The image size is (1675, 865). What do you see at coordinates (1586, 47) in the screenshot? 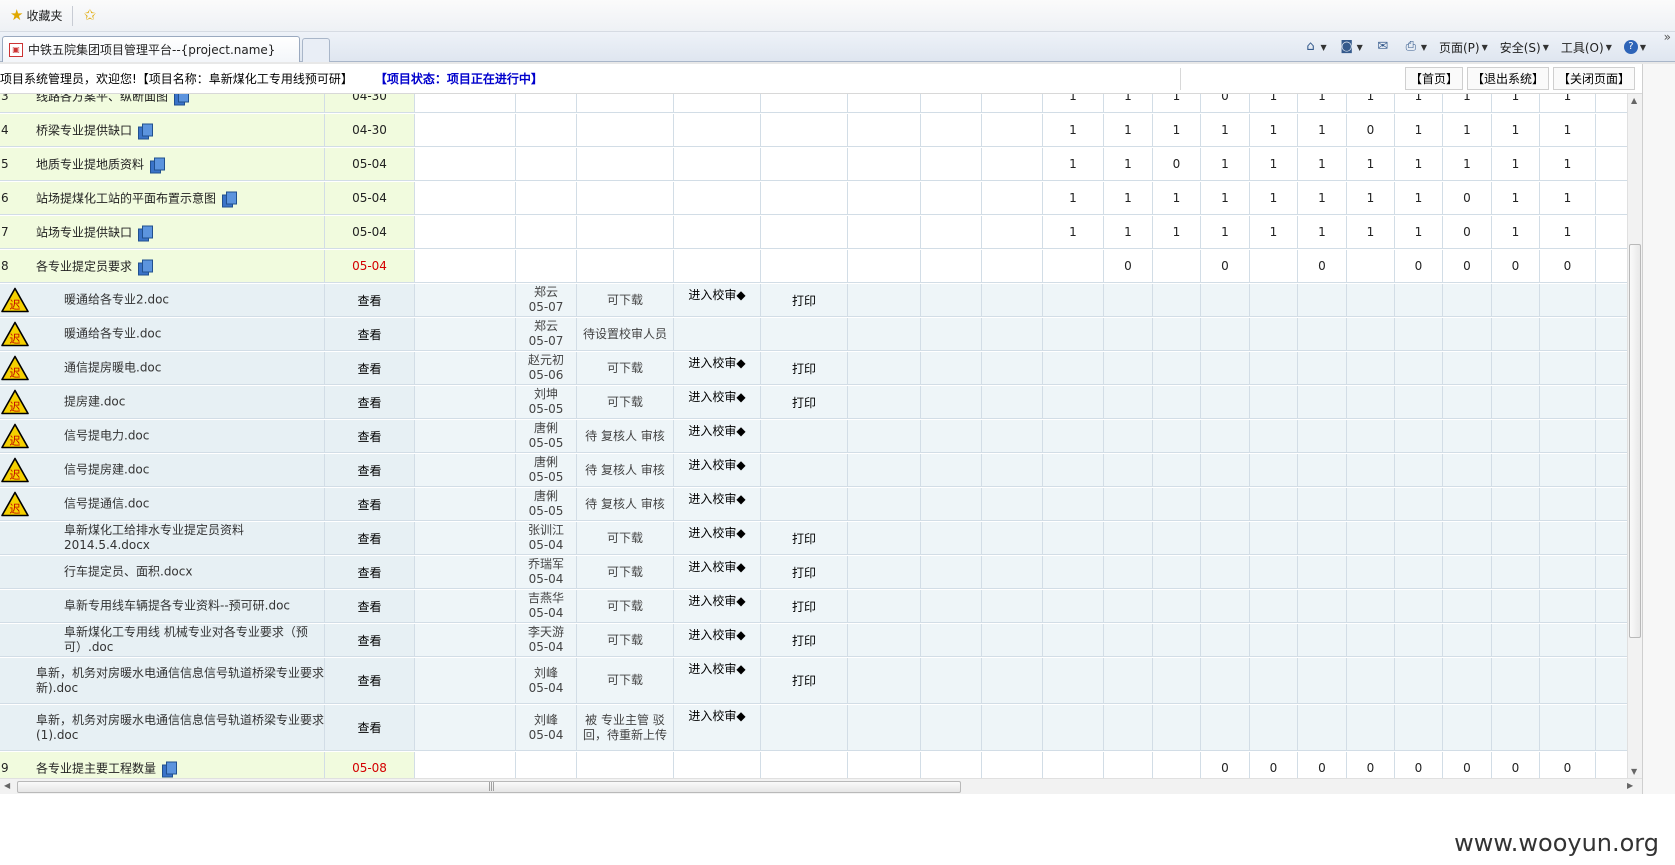
I see `tools-menu: 工具(O) ▼` at bounding box center [1586, 47].